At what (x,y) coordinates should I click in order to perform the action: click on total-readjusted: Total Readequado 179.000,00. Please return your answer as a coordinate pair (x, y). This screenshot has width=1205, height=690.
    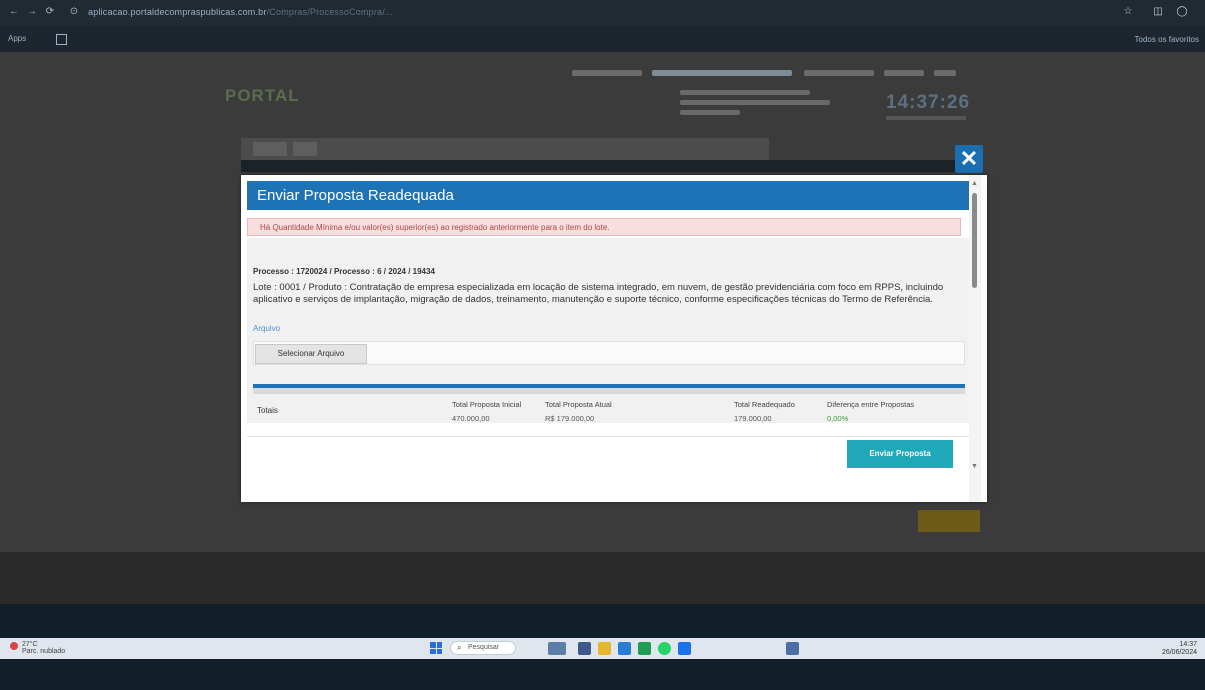
    Looking at the image, I should click on (764, 411).